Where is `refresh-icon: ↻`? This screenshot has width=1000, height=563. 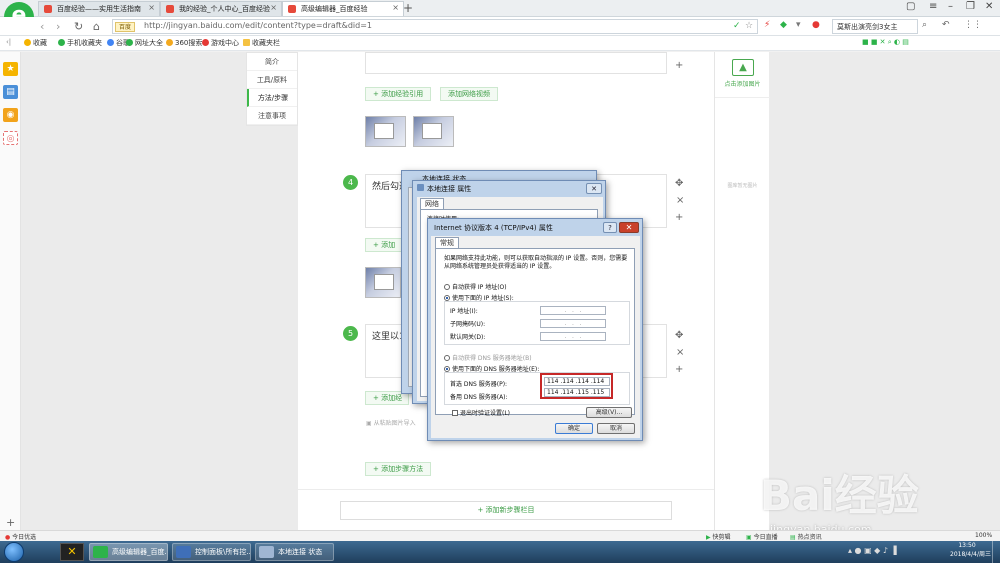 refresh-icon: ↻ is located at coordinates (78, 26).